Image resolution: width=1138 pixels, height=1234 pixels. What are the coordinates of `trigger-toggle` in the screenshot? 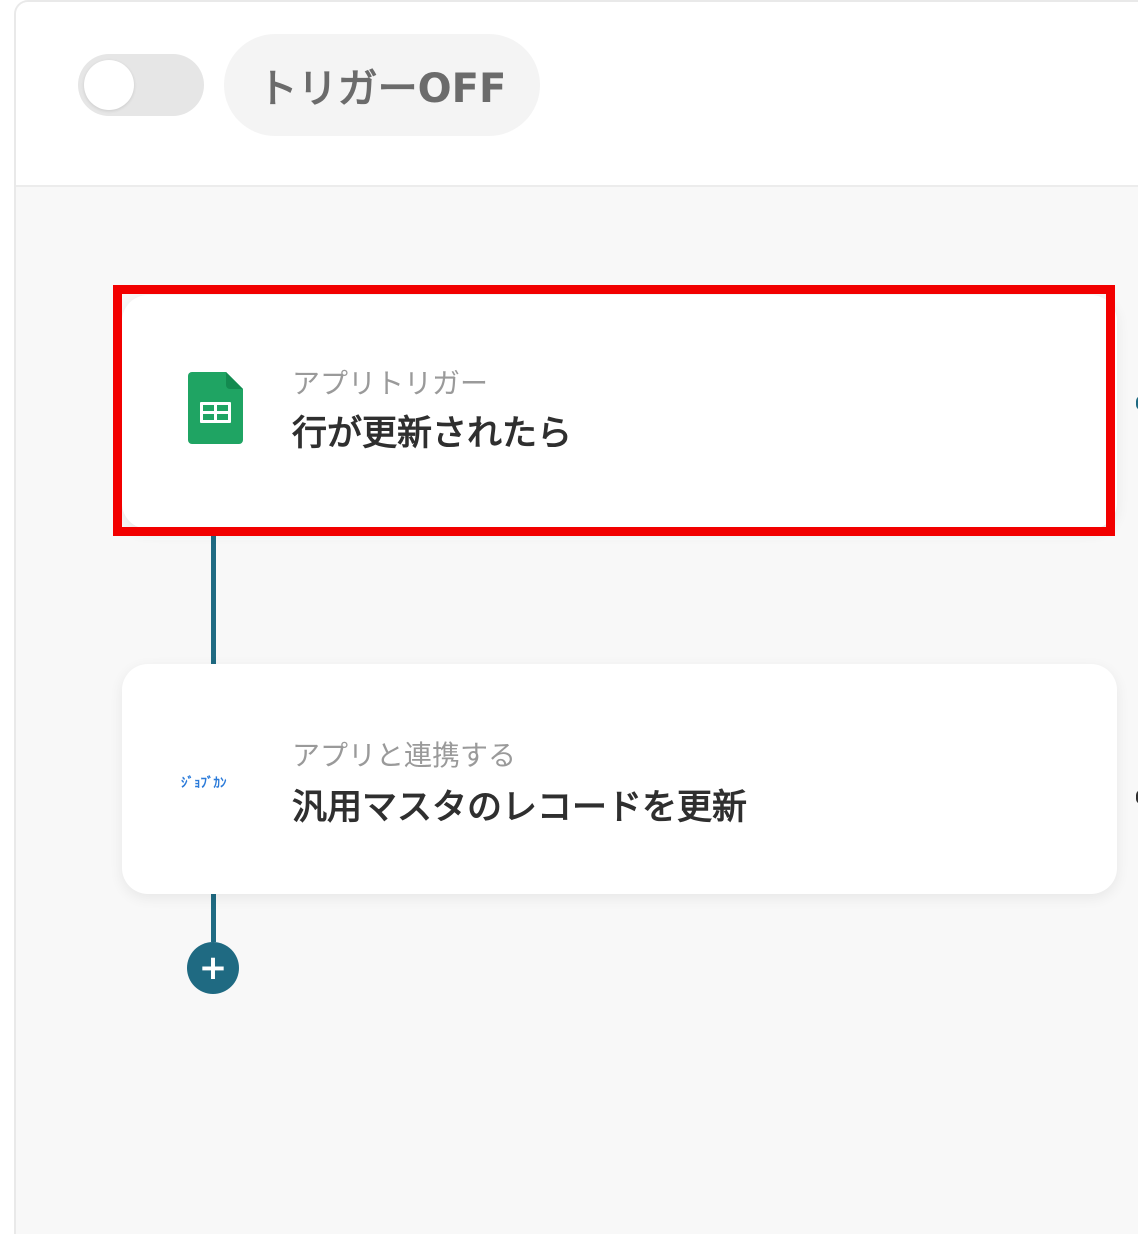 It's located at (141, 85).